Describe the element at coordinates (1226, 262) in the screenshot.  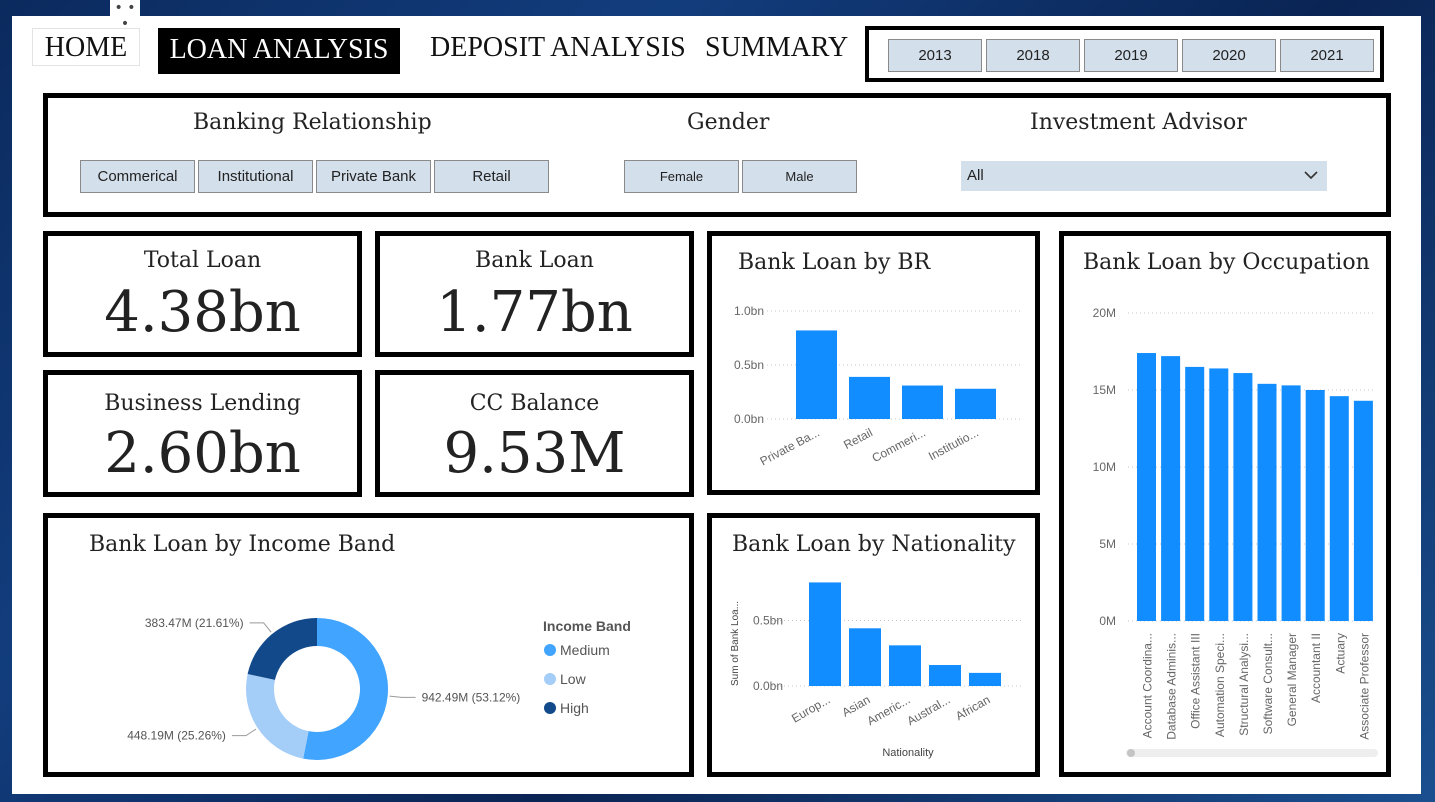
I see `chart-occupation-title: Bank Loan by Occupation` at that location.